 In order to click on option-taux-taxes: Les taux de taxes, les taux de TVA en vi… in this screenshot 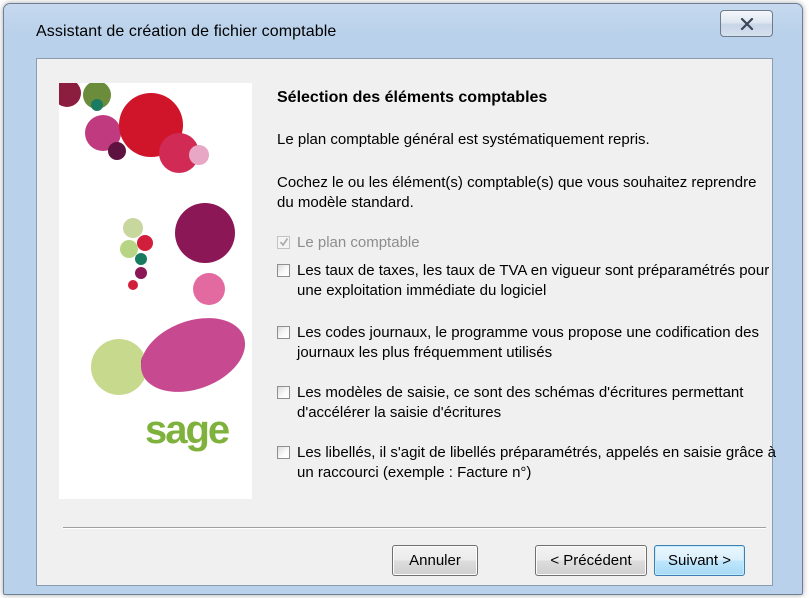, I will do `click(527, 281)`.